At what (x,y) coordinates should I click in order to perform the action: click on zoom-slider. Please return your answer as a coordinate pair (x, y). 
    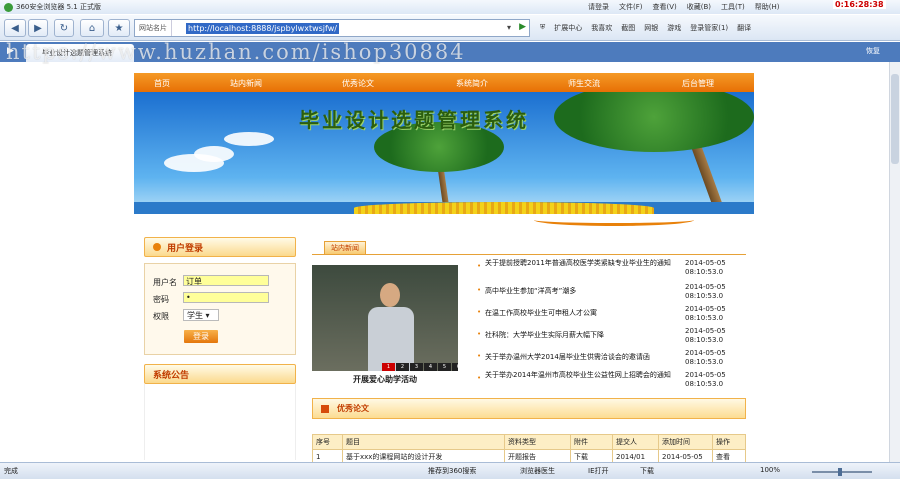
    Looking at the image, I should click on (842, 472).